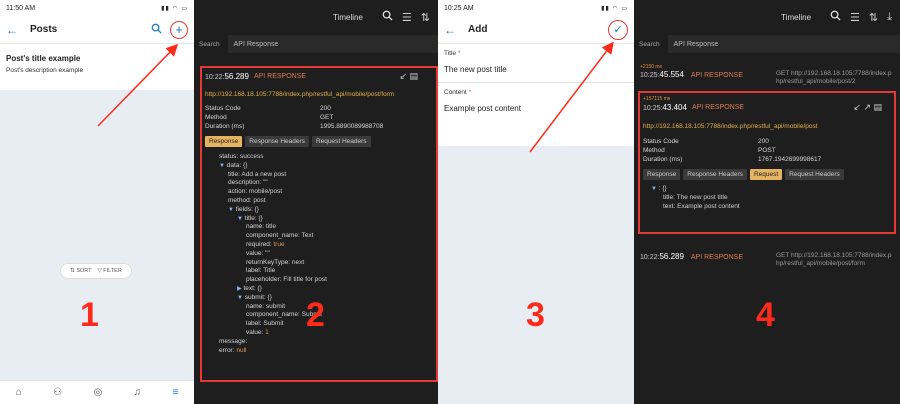 The height and width of the screenshot is (404, 900). What do you see at coordinates (294, 126) in the screenshot?
I see `duration-row: Duration (ms) 1995.8890089988708` at bounding box center [294, 126].